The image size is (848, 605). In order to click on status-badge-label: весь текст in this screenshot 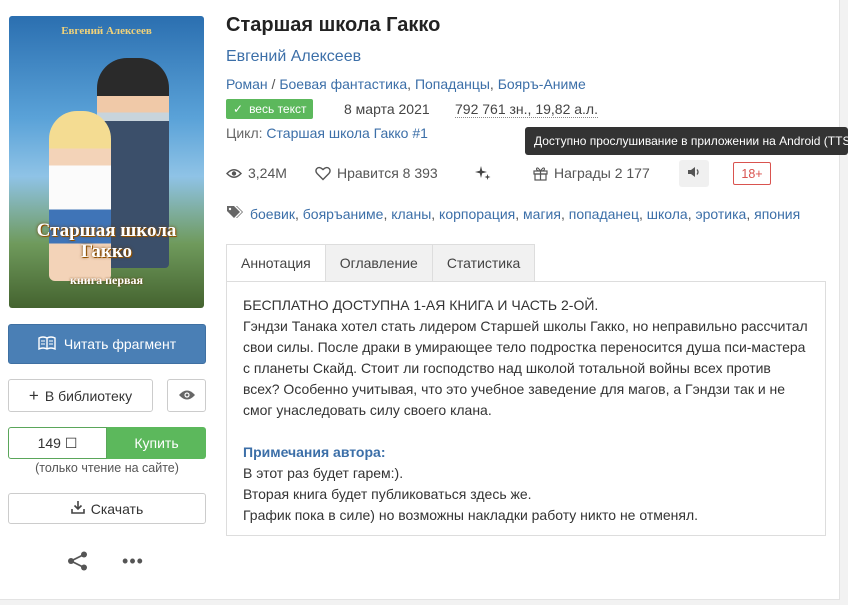, I will do `click(278, 109)`.